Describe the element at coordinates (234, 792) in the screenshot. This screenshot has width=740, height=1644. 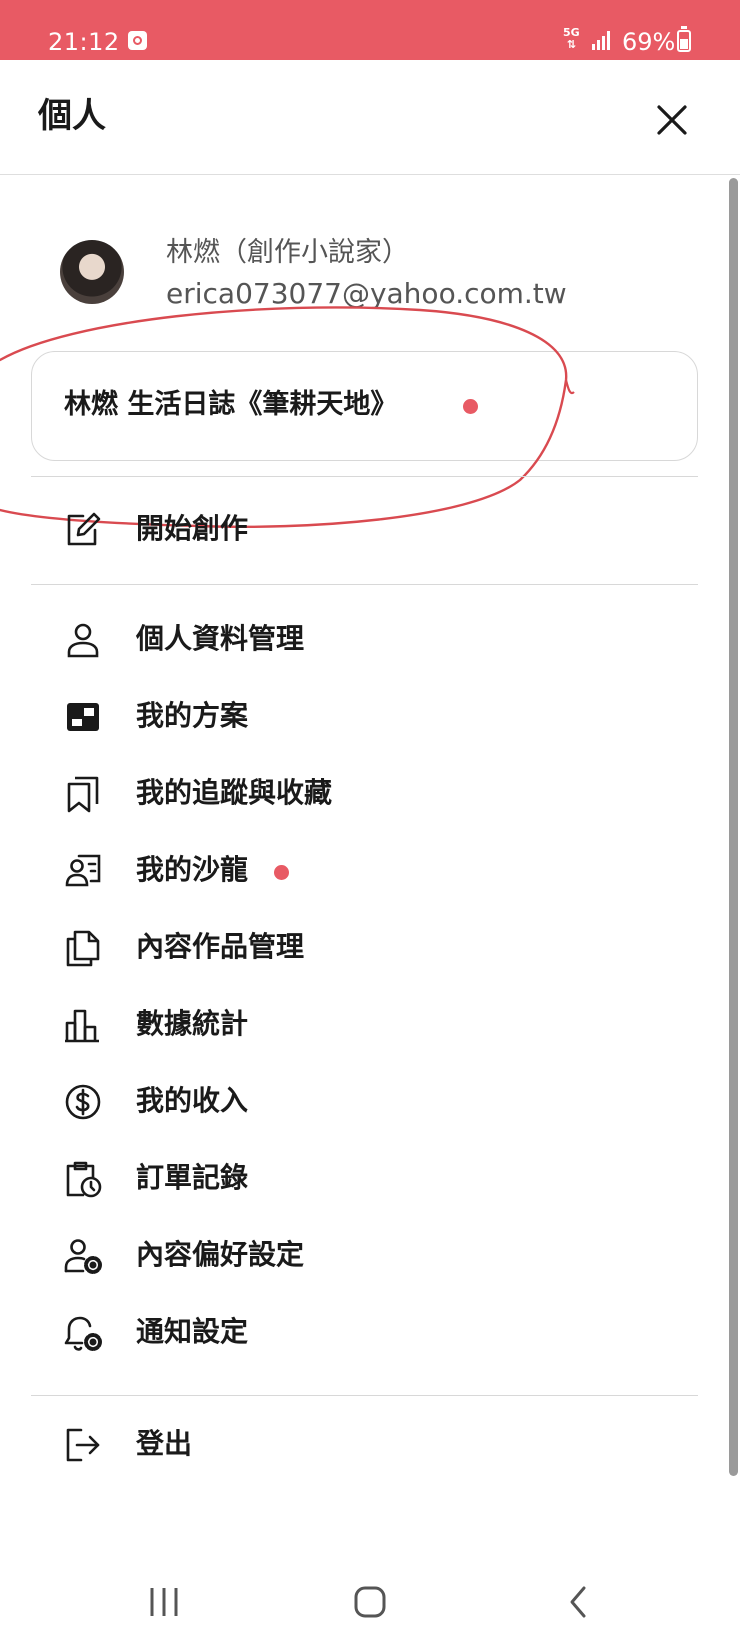
I see `menu-label: 我的追蹤與收藏` at that location.